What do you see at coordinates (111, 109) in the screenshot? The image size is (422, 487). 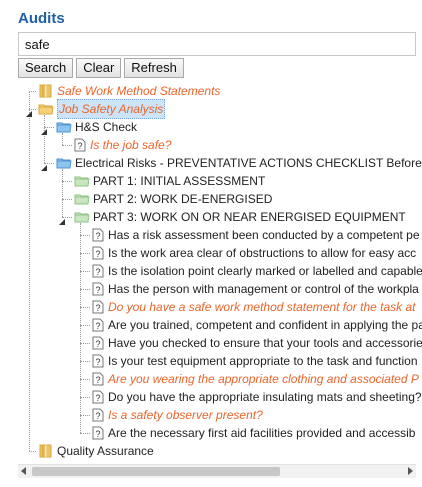 I see `tree-item-label: Job Safety Analysis` at bounding box center [111, 109].